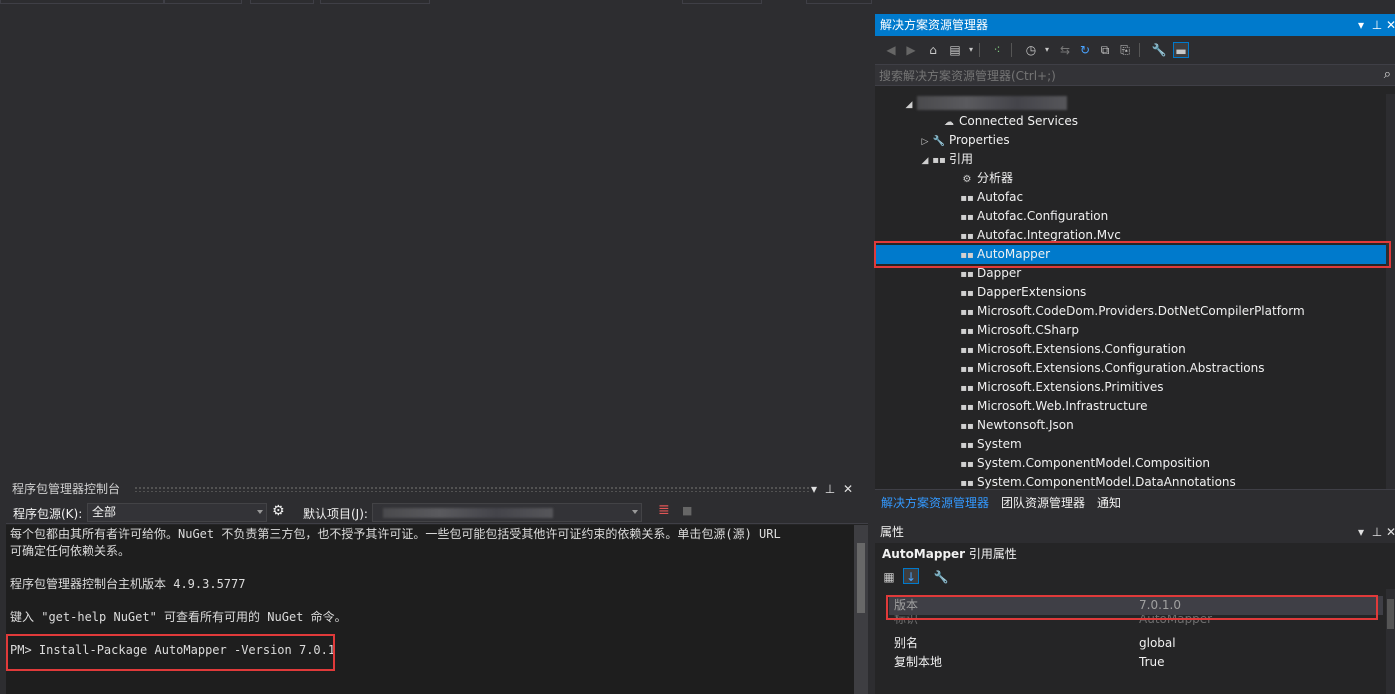 The image size is (1395, 694). What do you see at coordinates (70, 550) in the screenshot?
I see `console-line: 可确定任何依赖关系。` at bounding box center [70, 550].